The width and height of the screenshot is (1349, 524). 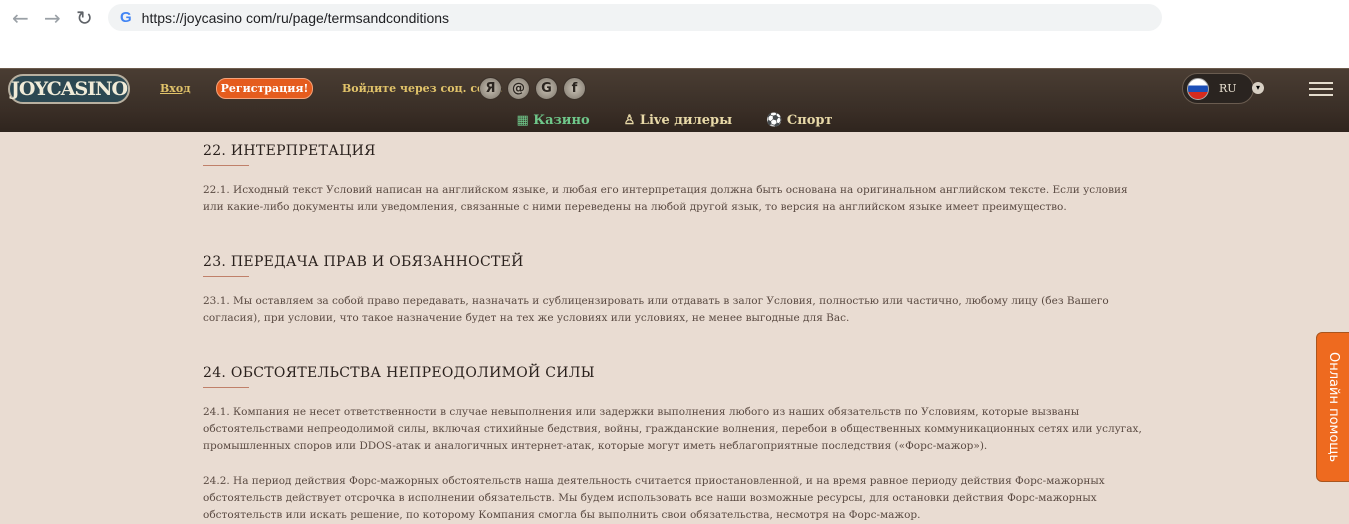 I want to click on online-help-button: Онлайн помощь, so click(x=1332, y=407).